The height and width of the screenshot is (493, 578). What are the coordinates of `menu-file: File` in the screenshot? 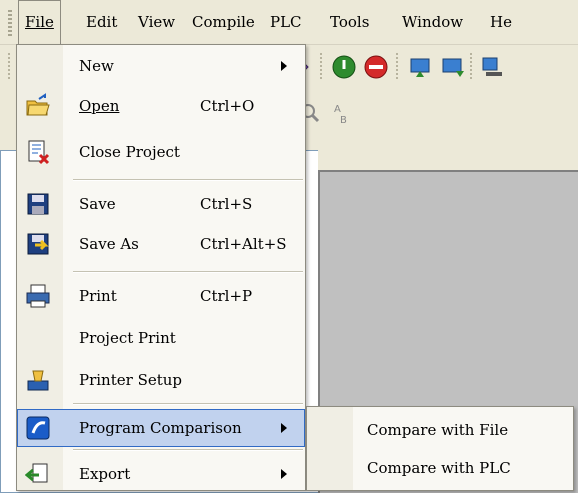 It's located at (39, 22).